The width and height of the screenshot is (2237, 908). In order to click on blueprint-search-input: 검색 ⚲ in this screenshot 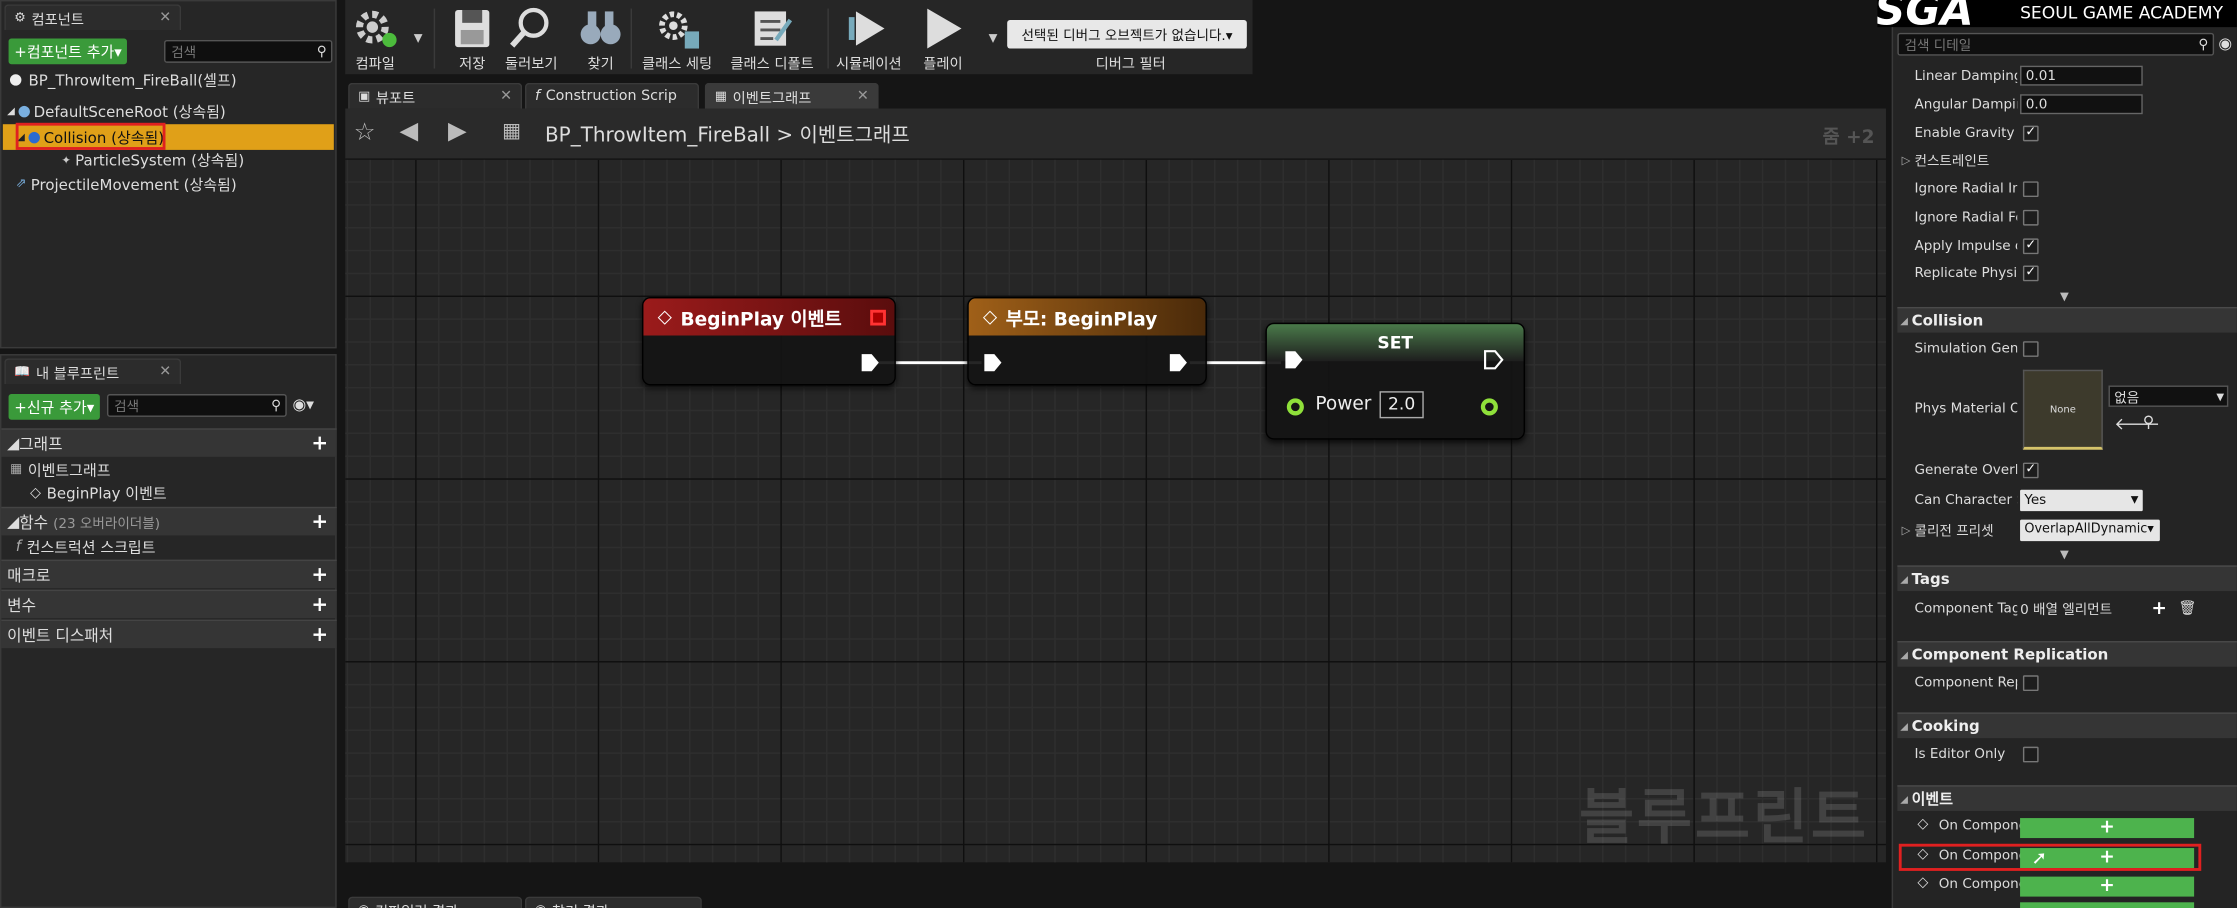, I will do `click(196, 405)`.